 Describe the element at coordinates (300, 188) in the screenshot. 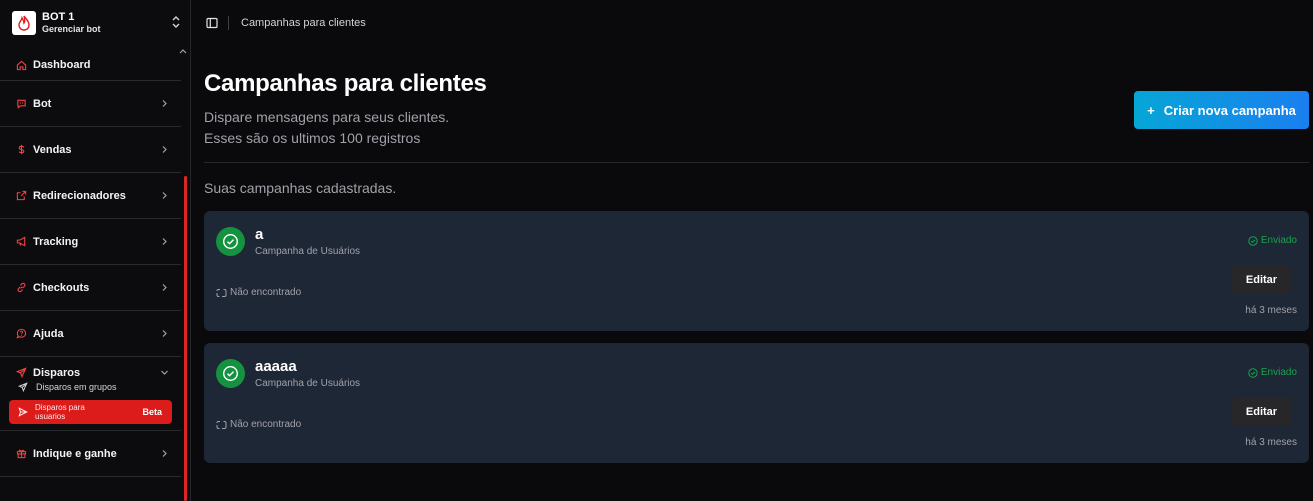

I see `section-label: Suas campanhas cadastradas.` at that location.